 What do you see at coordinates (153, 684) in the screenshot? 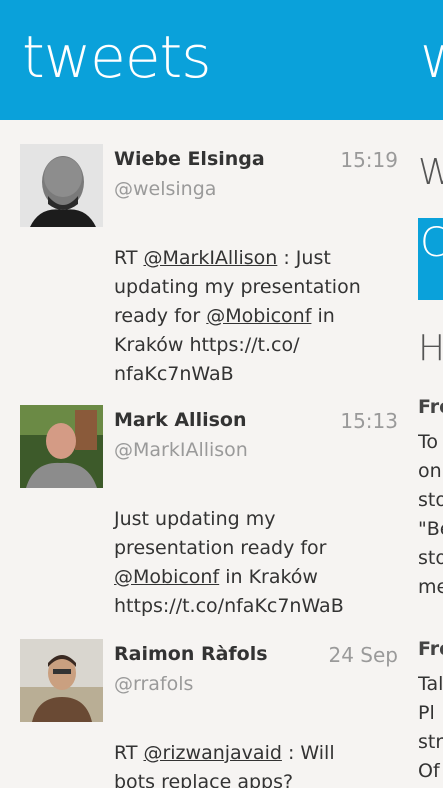
I see `author-handle: @rrafols` at bounding box center [153, 684].